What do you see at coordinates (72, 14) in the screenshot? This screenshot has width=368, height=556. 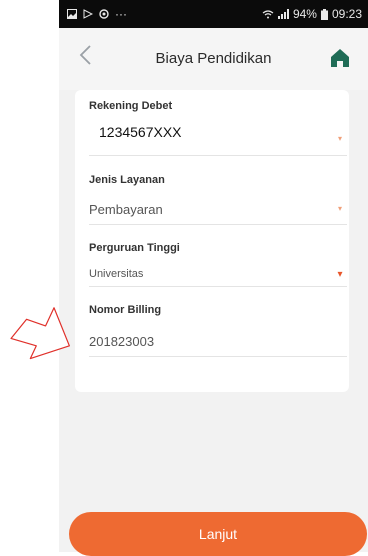 I see `gallery-icon` at bounding box center [72, 14].